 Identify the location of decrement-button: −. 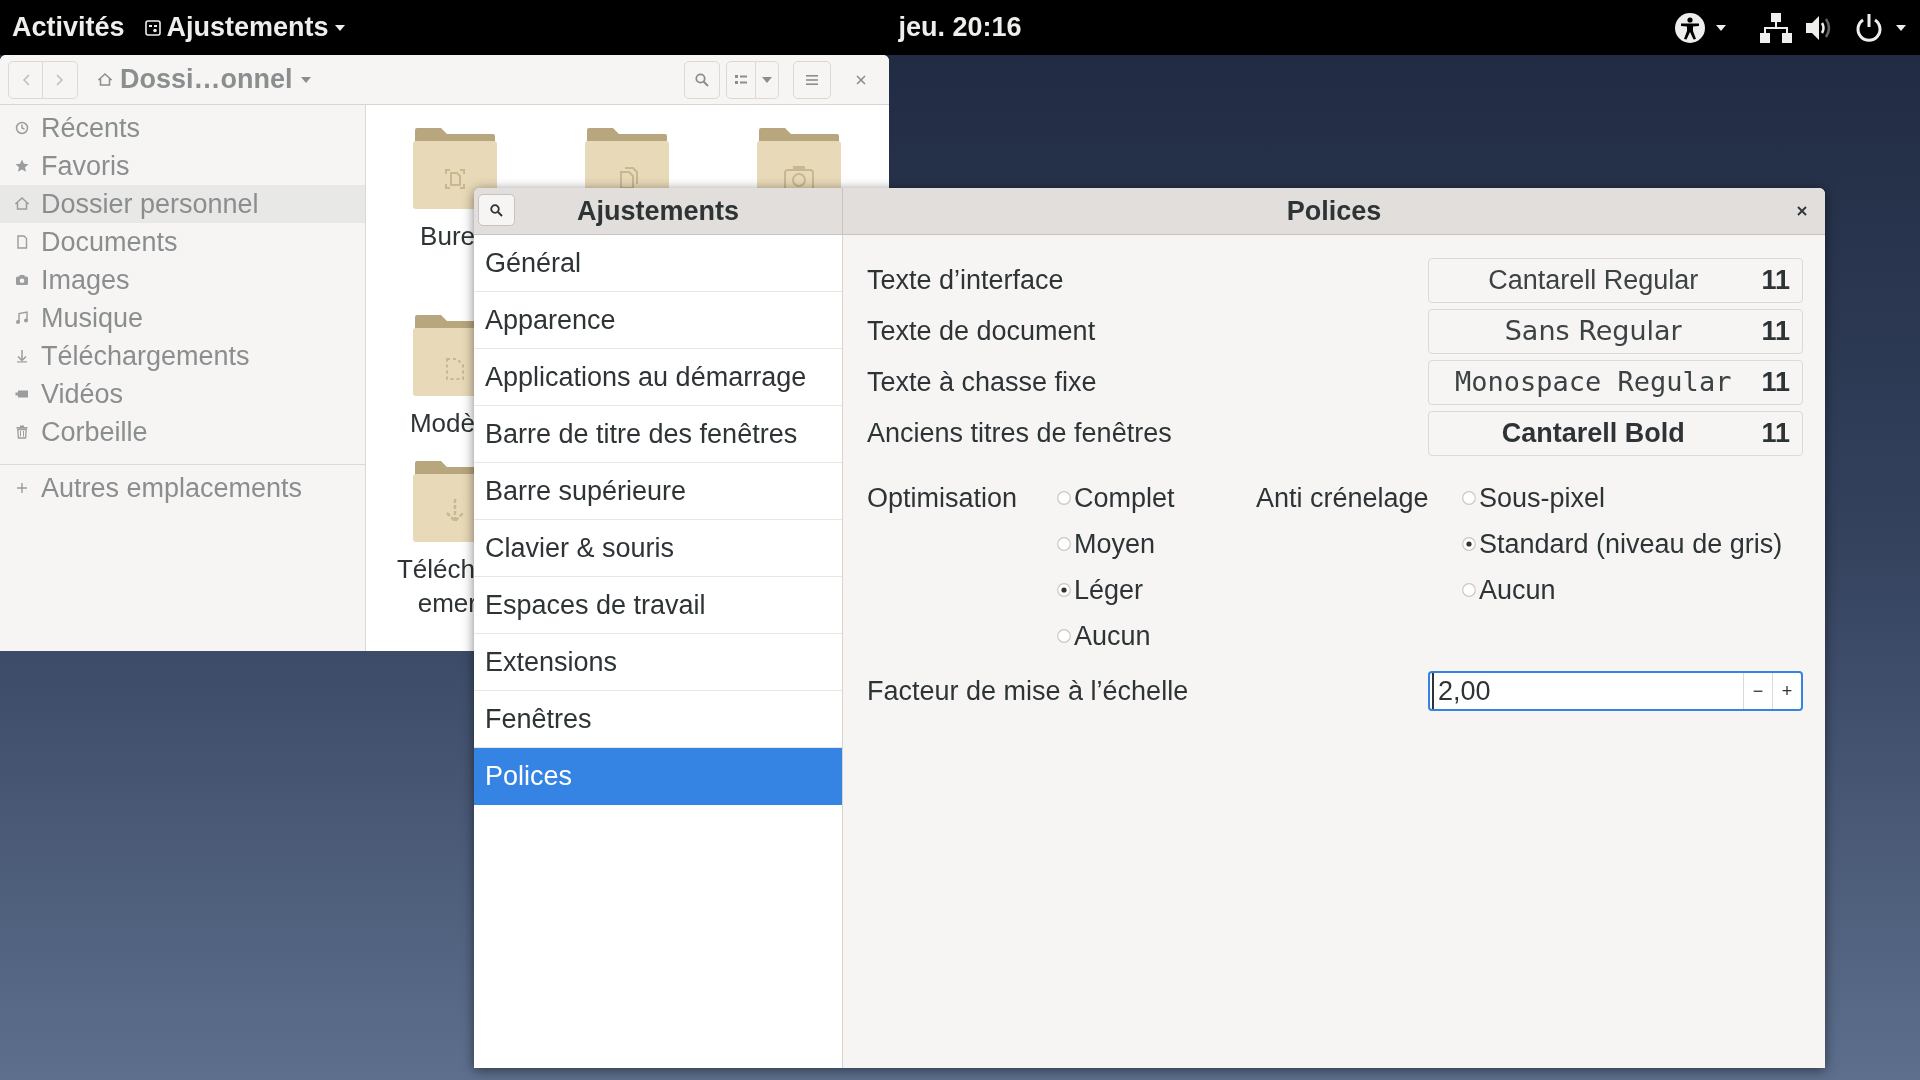
(1757, 691).